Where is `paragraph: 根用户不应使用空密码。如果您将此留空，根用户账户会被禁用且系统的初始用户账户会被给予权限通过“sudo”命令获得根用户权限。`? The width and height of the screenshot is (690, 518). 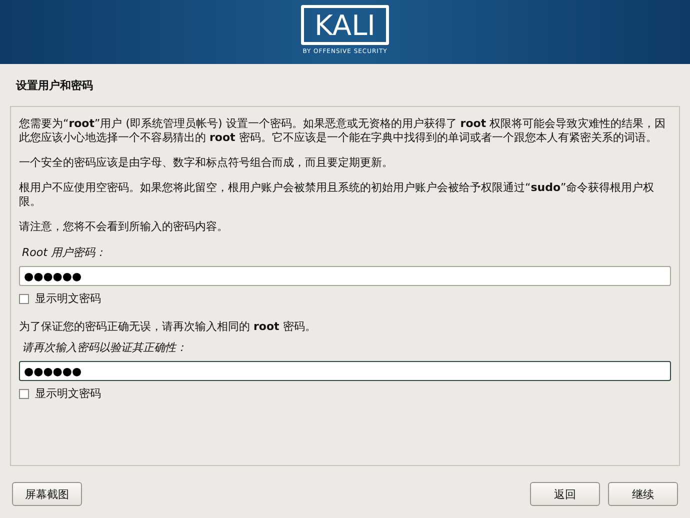 paragraph: 根用户不应使用空密码。如果您将此留空，根用户账户会被禁用且系统的初始用户账户会被给予权限通过“sudo”命令获得根用户权限。 is located at coordinates (337, 195).